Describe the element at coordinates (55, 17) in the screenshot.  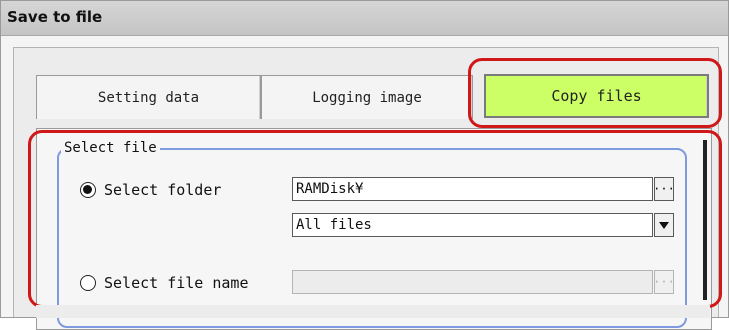
I see `window-title: Save to file` at that location.